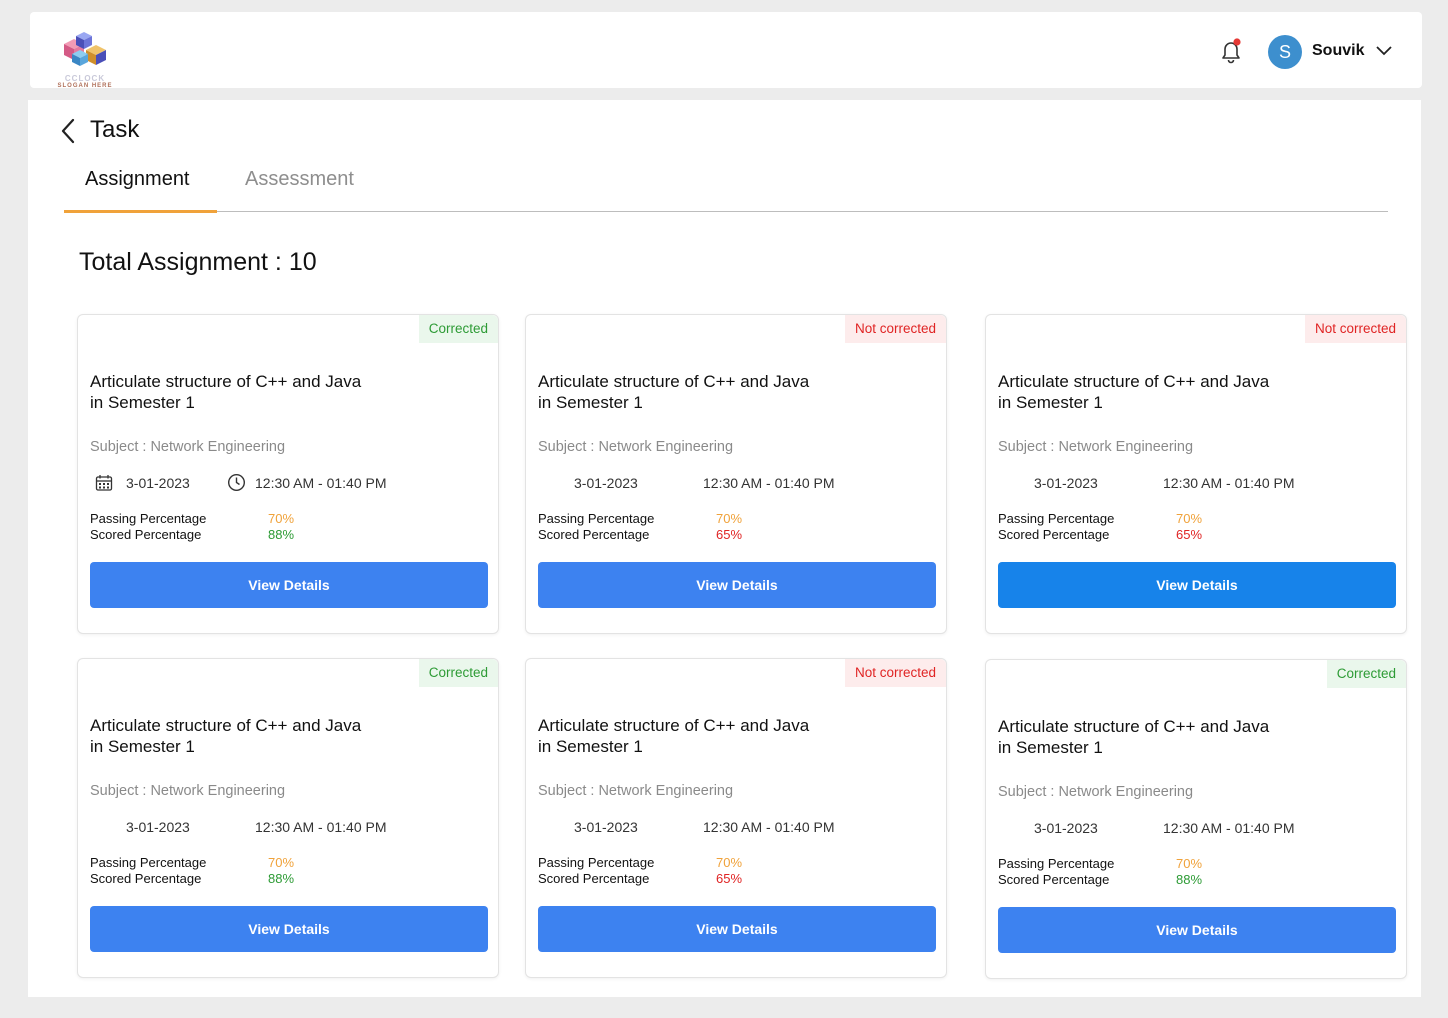 This screenshot has height=1018, width=1448. What do you see at coordinates (85, 78) in the screenshot?
I see `logo-name: CCLOCK` at bounding box center [85, 78].